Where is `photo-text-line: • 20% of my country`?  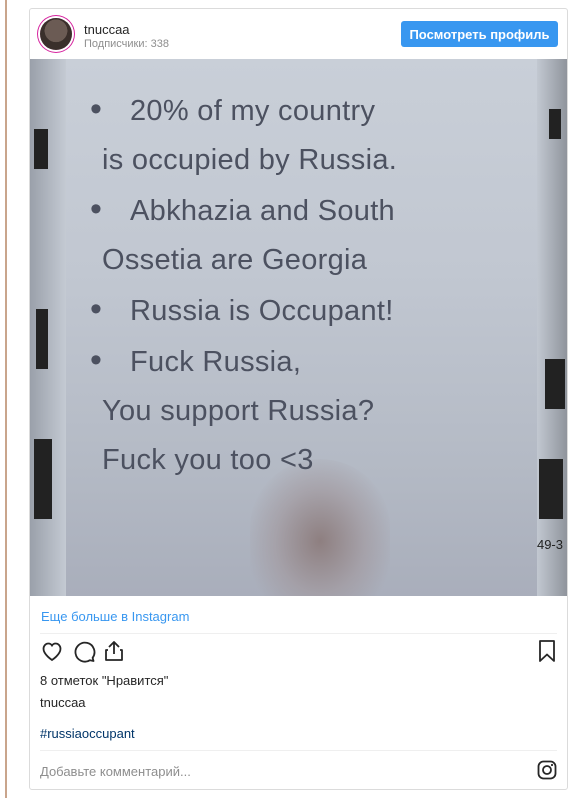 photo-text-line: • 20% of my country is located at coordinates (310, 110).